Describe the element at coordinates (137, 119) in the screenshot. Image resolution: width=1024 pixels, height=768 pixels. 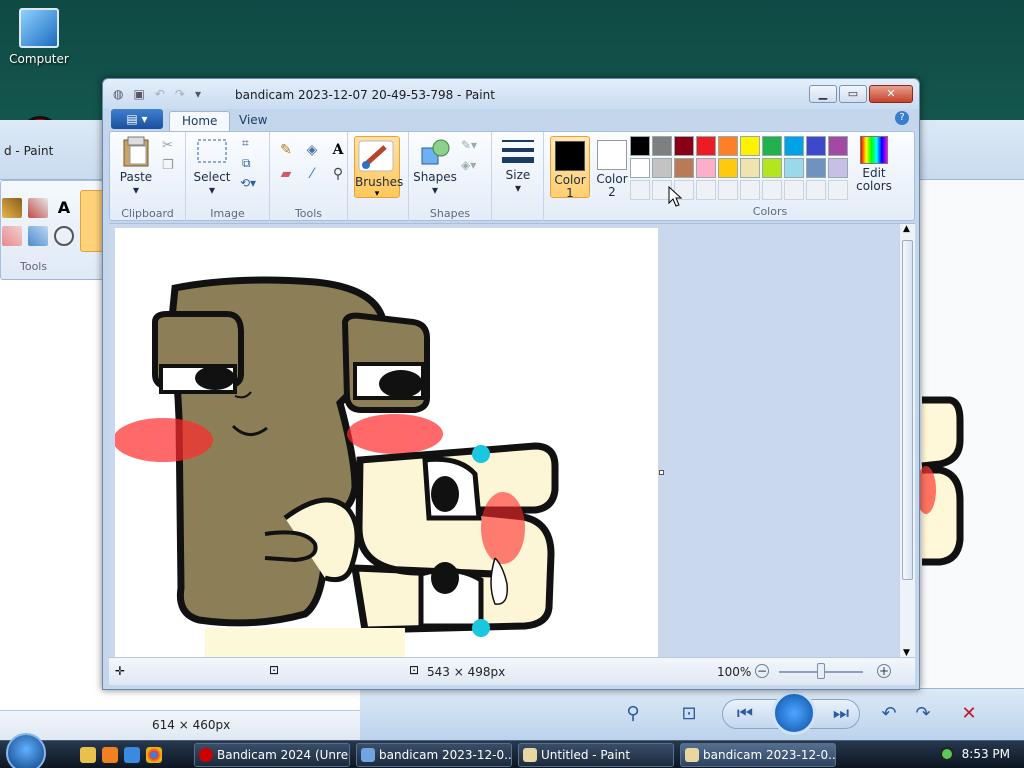
I see `paint-menu-button: ▤ ▾` at that location.